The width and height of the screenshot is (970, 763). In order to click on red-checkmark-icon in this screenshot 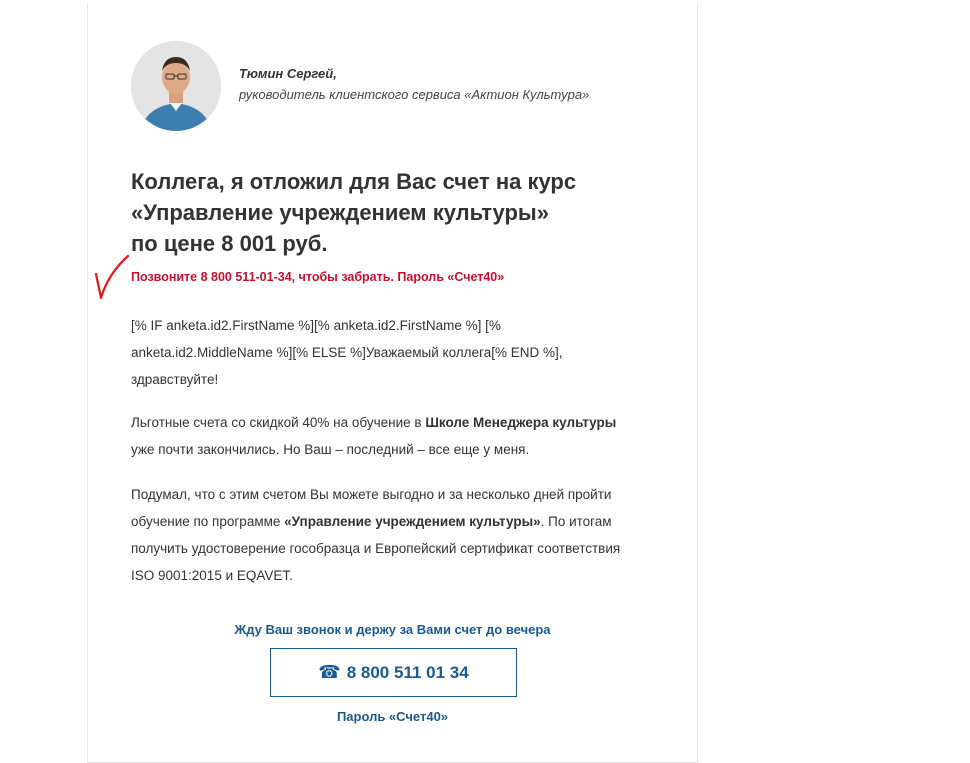, I will do `click(112, 277)`.